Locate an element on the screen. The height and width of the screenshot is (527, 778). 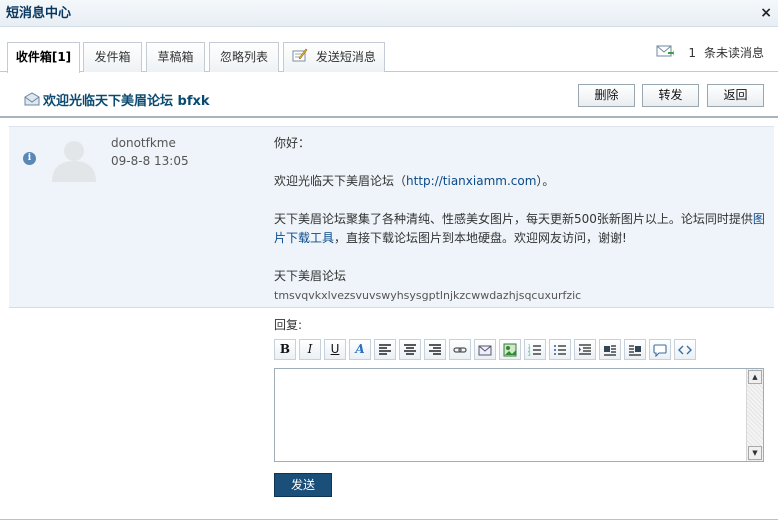
title-bar: 短消息中心 × is located at coordinates (389, 13).